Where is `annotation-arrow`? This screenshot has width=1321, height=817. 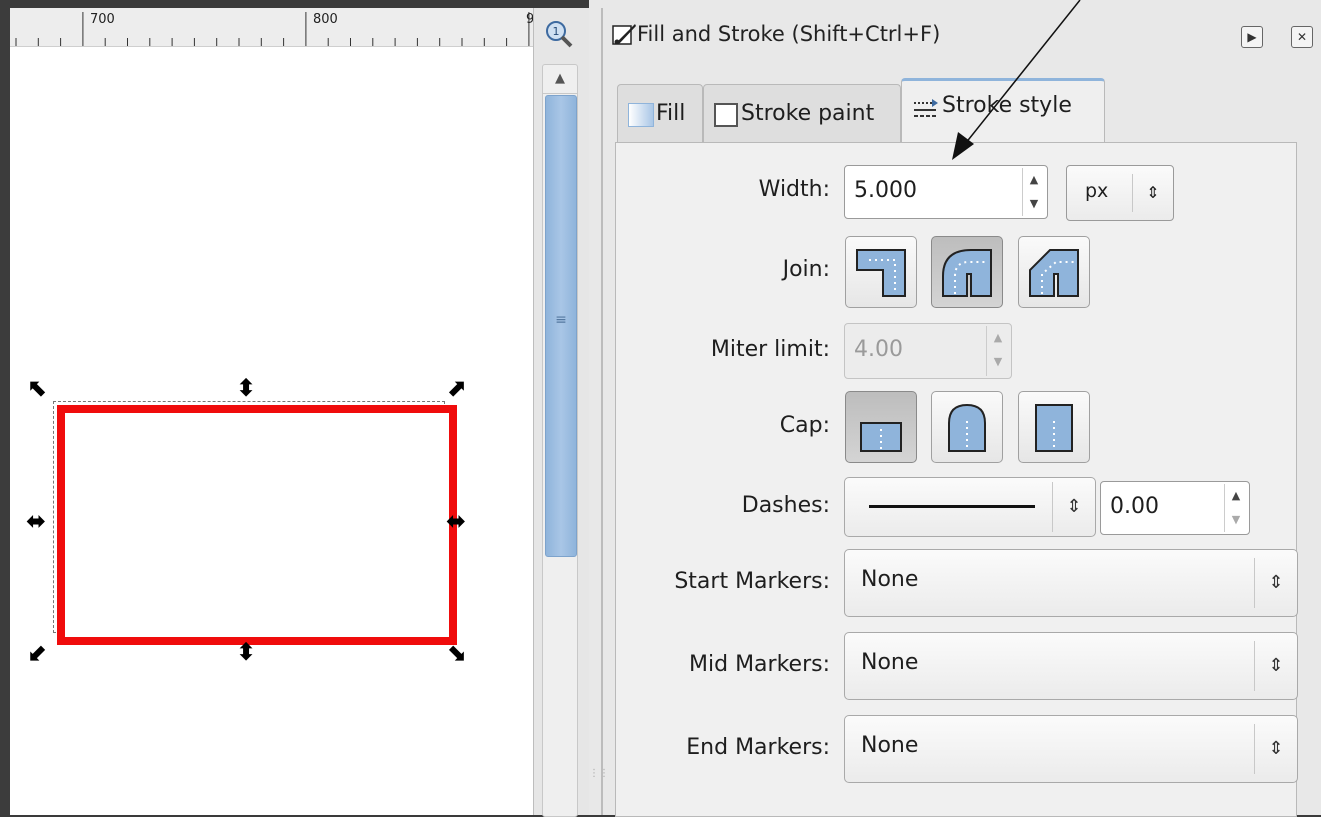
annotation-arrow is located at coordinates (1016, 80).